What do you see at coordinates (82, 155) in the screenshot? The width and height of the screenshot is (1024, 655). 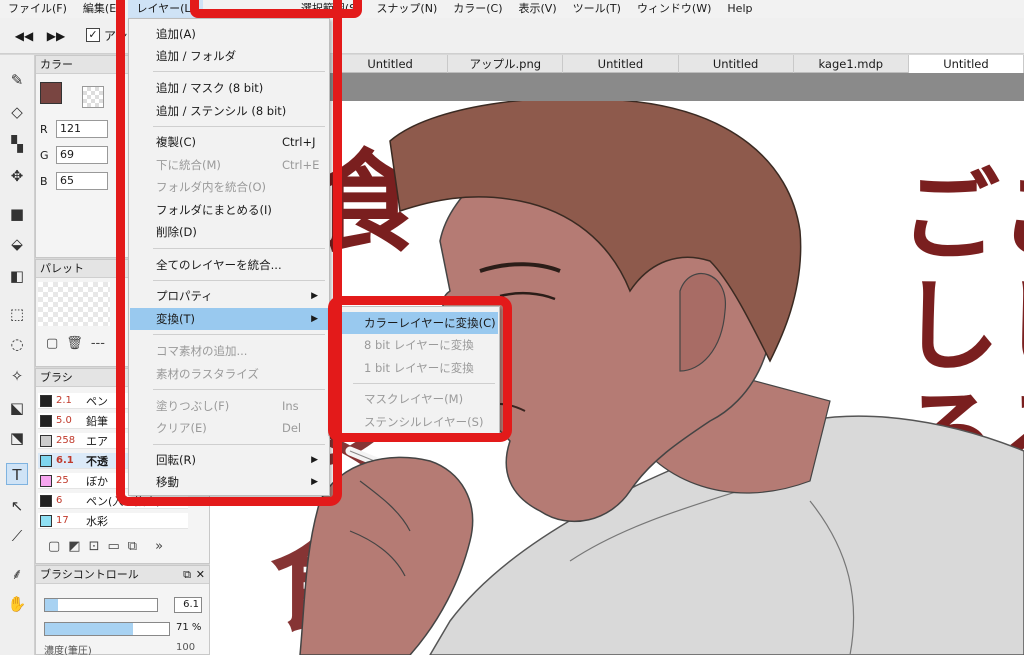 I see `g-input: 69` at bounding box center [82, 155].